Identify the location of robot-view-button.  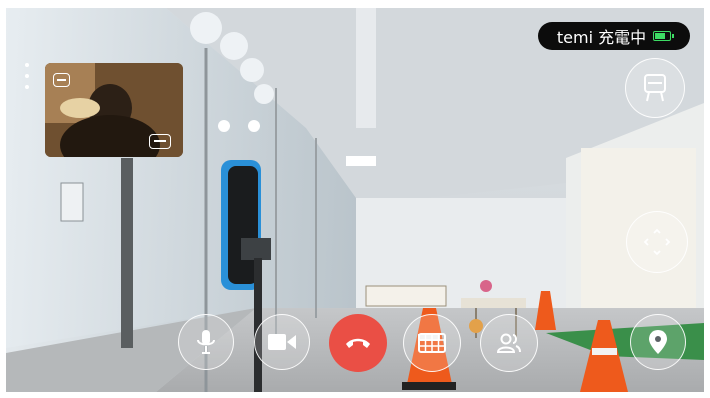
(655, 88).